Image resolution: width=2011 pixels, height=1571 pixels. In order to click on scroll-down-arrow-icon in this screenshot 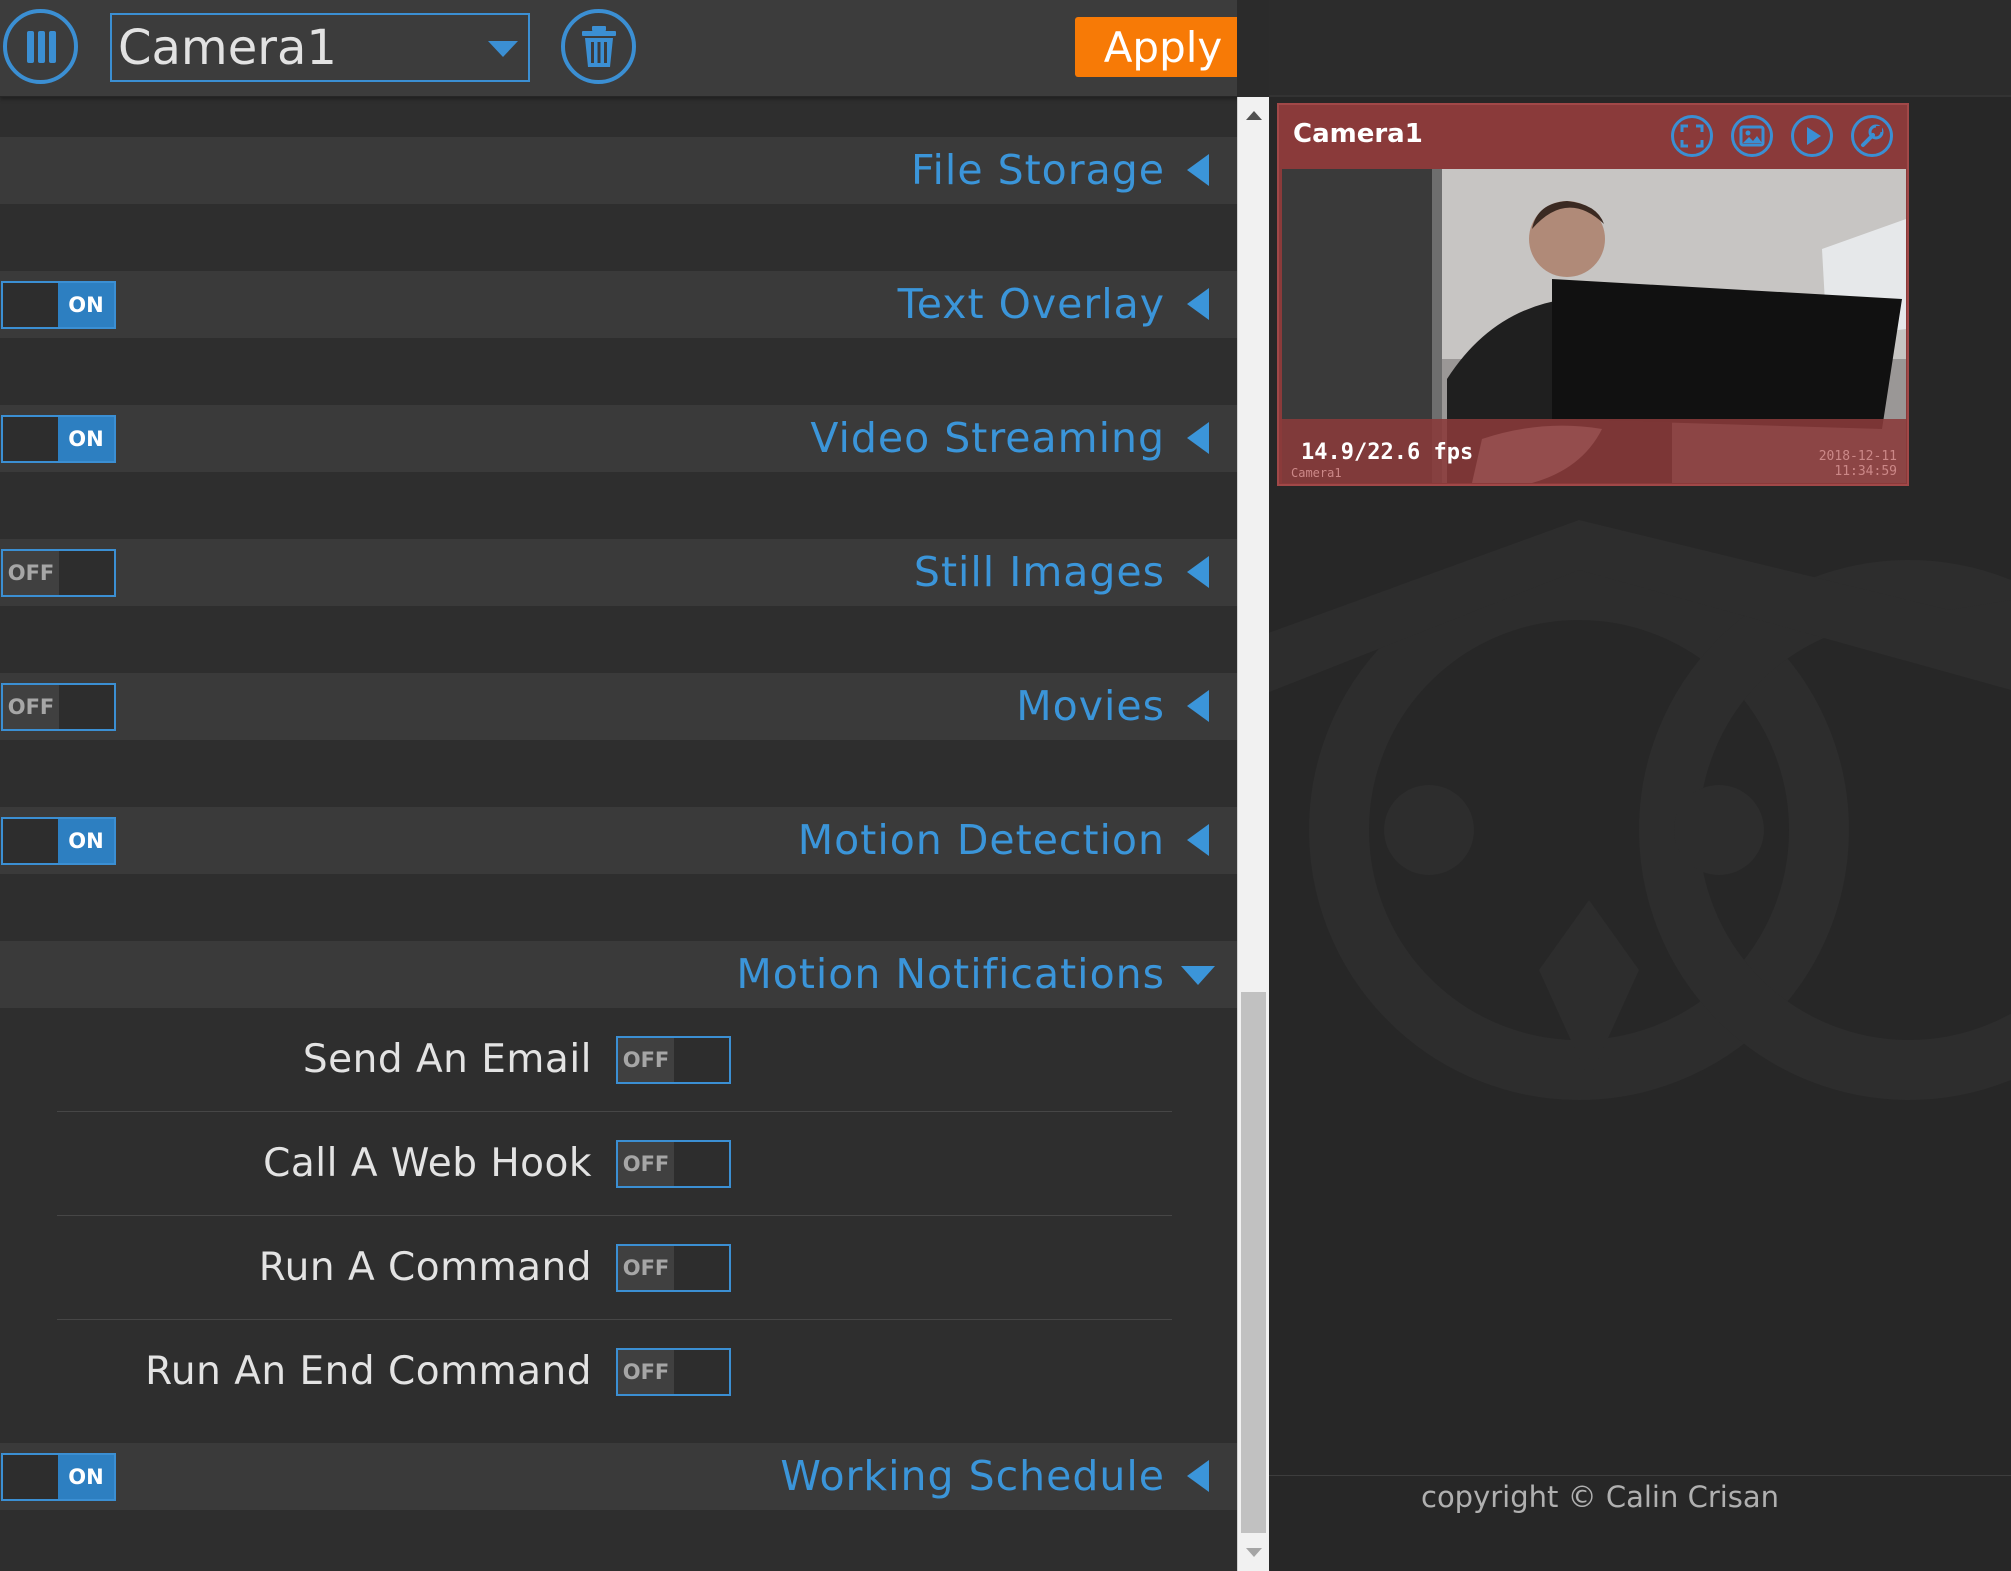, I will do `click(1254, 1552)`.